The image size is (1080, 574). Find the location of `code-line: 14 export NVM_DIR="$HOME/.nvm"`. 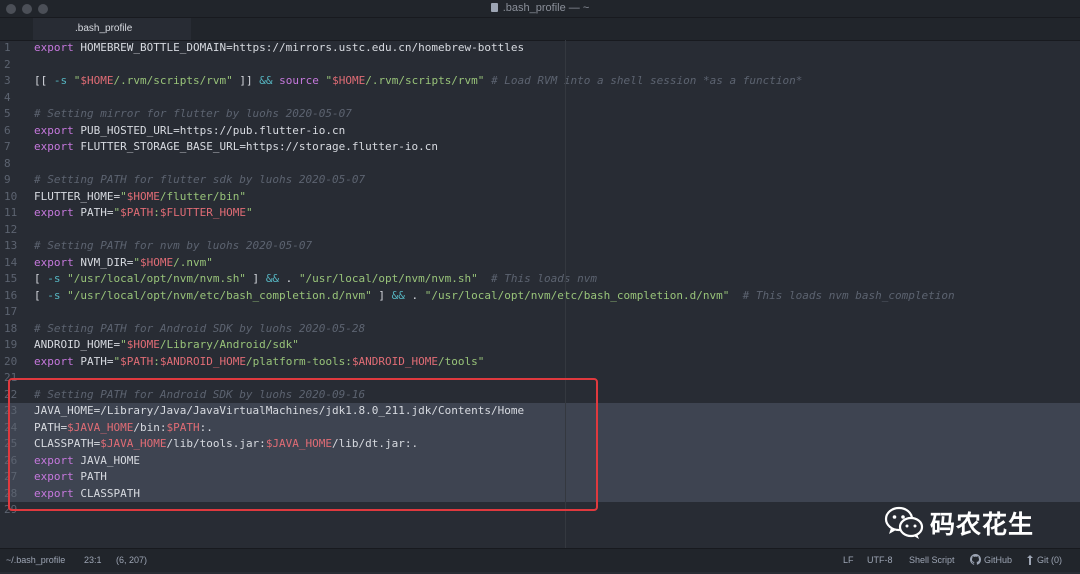

code-line: 14 export NVM_DIR="$HOME/.nvm" is located at coordinates (540, 263).